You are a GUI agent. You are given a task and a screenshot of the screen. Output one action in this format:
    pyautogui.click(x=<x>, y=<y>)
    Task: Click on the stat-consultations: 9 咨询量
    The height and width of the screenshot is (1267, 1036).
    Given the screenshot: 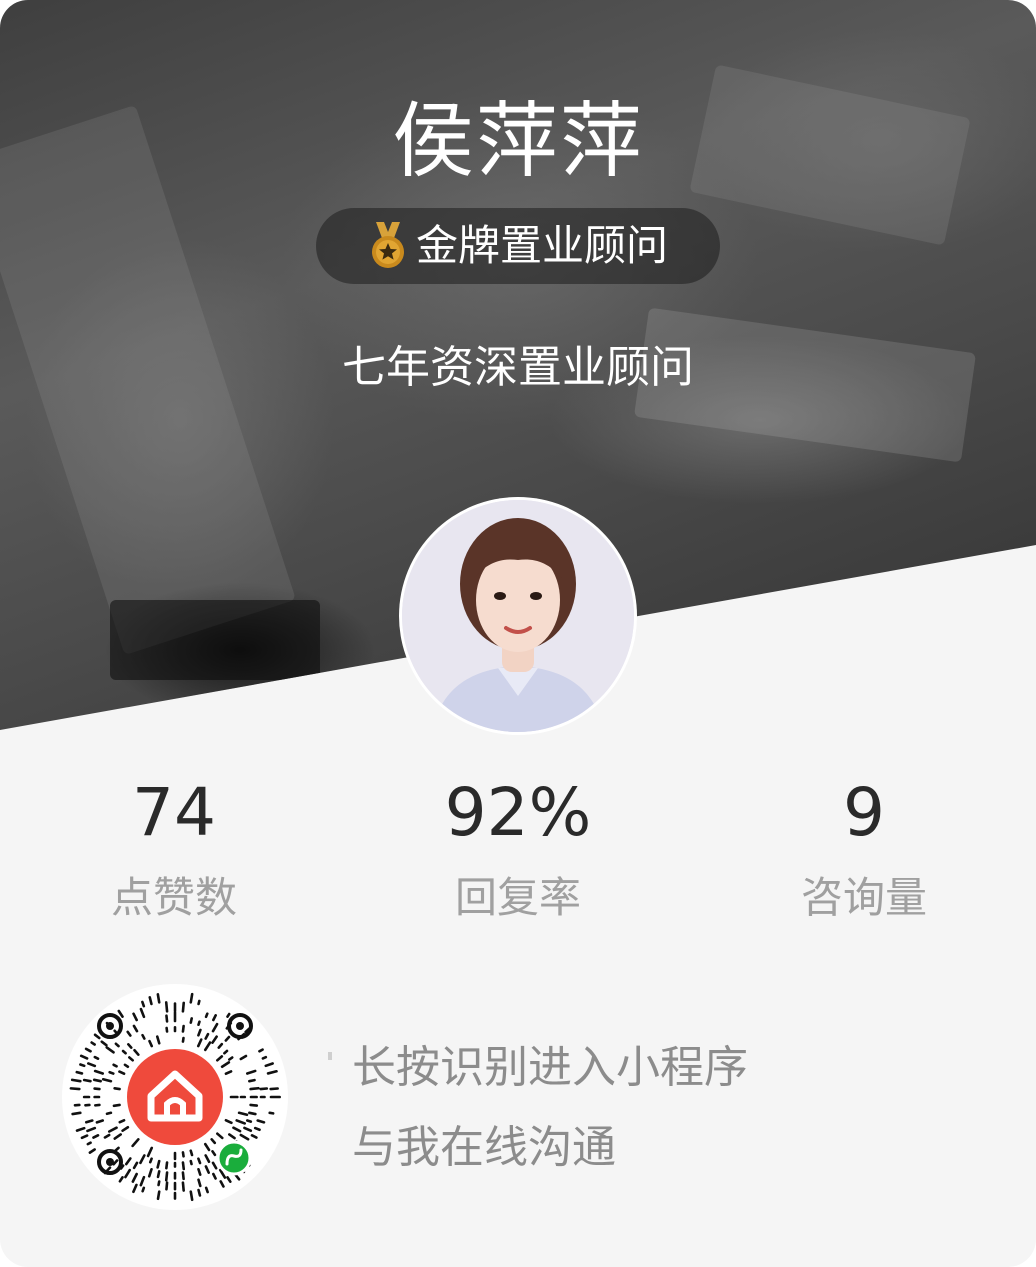 What is the action you would take?
    pyautogui.click(x=864, y=848)
    